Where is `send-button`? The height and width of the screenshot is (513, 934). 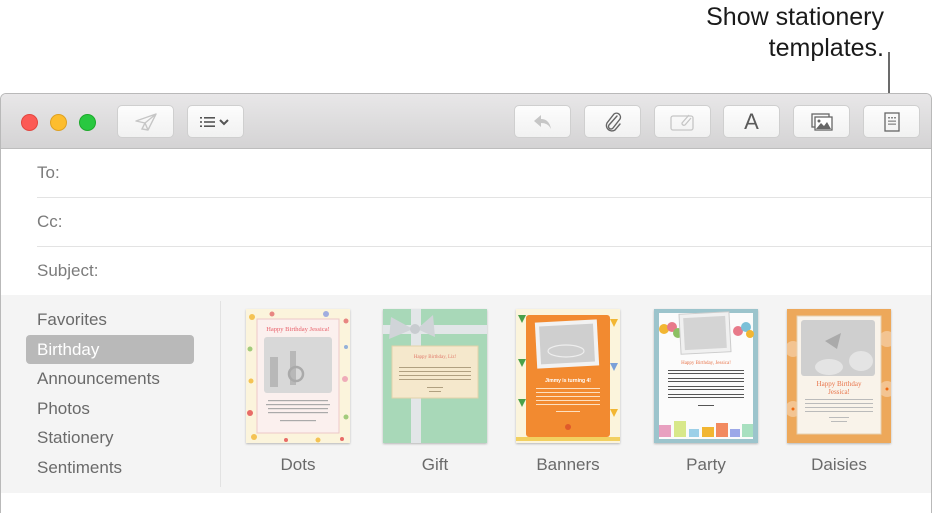
send-button is located at coordinates (145, 121).